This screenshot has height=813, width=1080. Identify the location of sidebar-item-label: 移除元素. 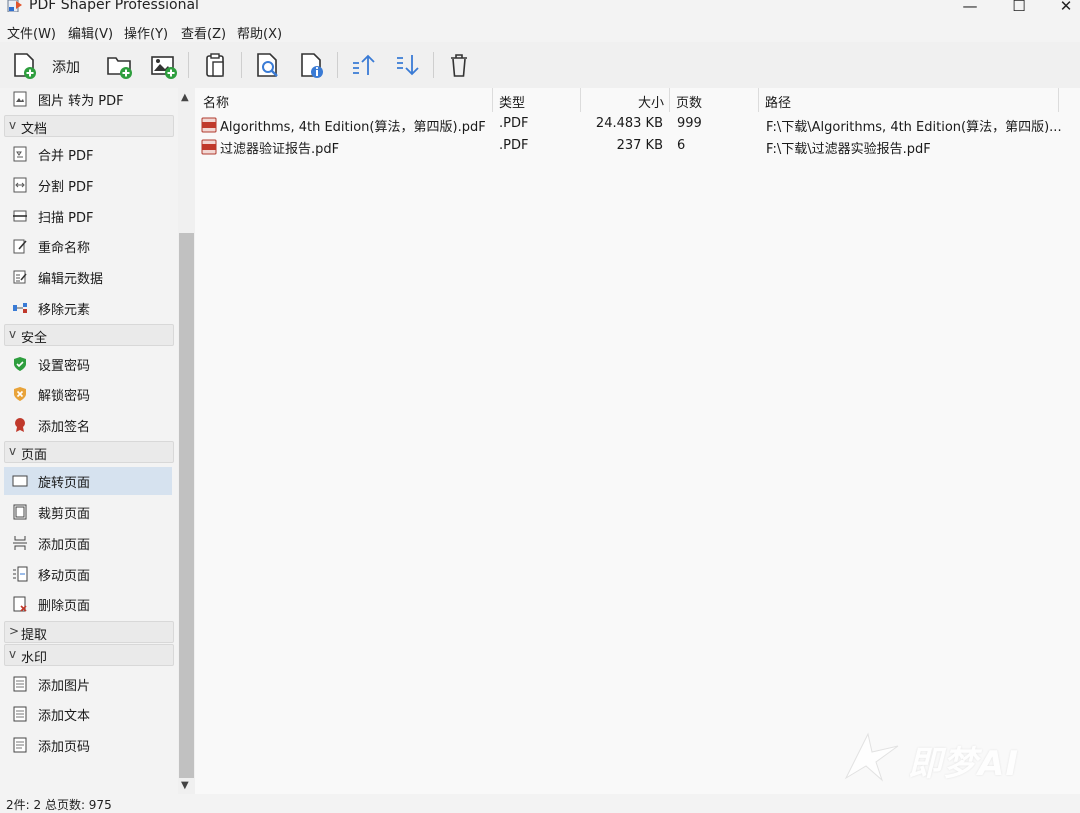
(64, 310).